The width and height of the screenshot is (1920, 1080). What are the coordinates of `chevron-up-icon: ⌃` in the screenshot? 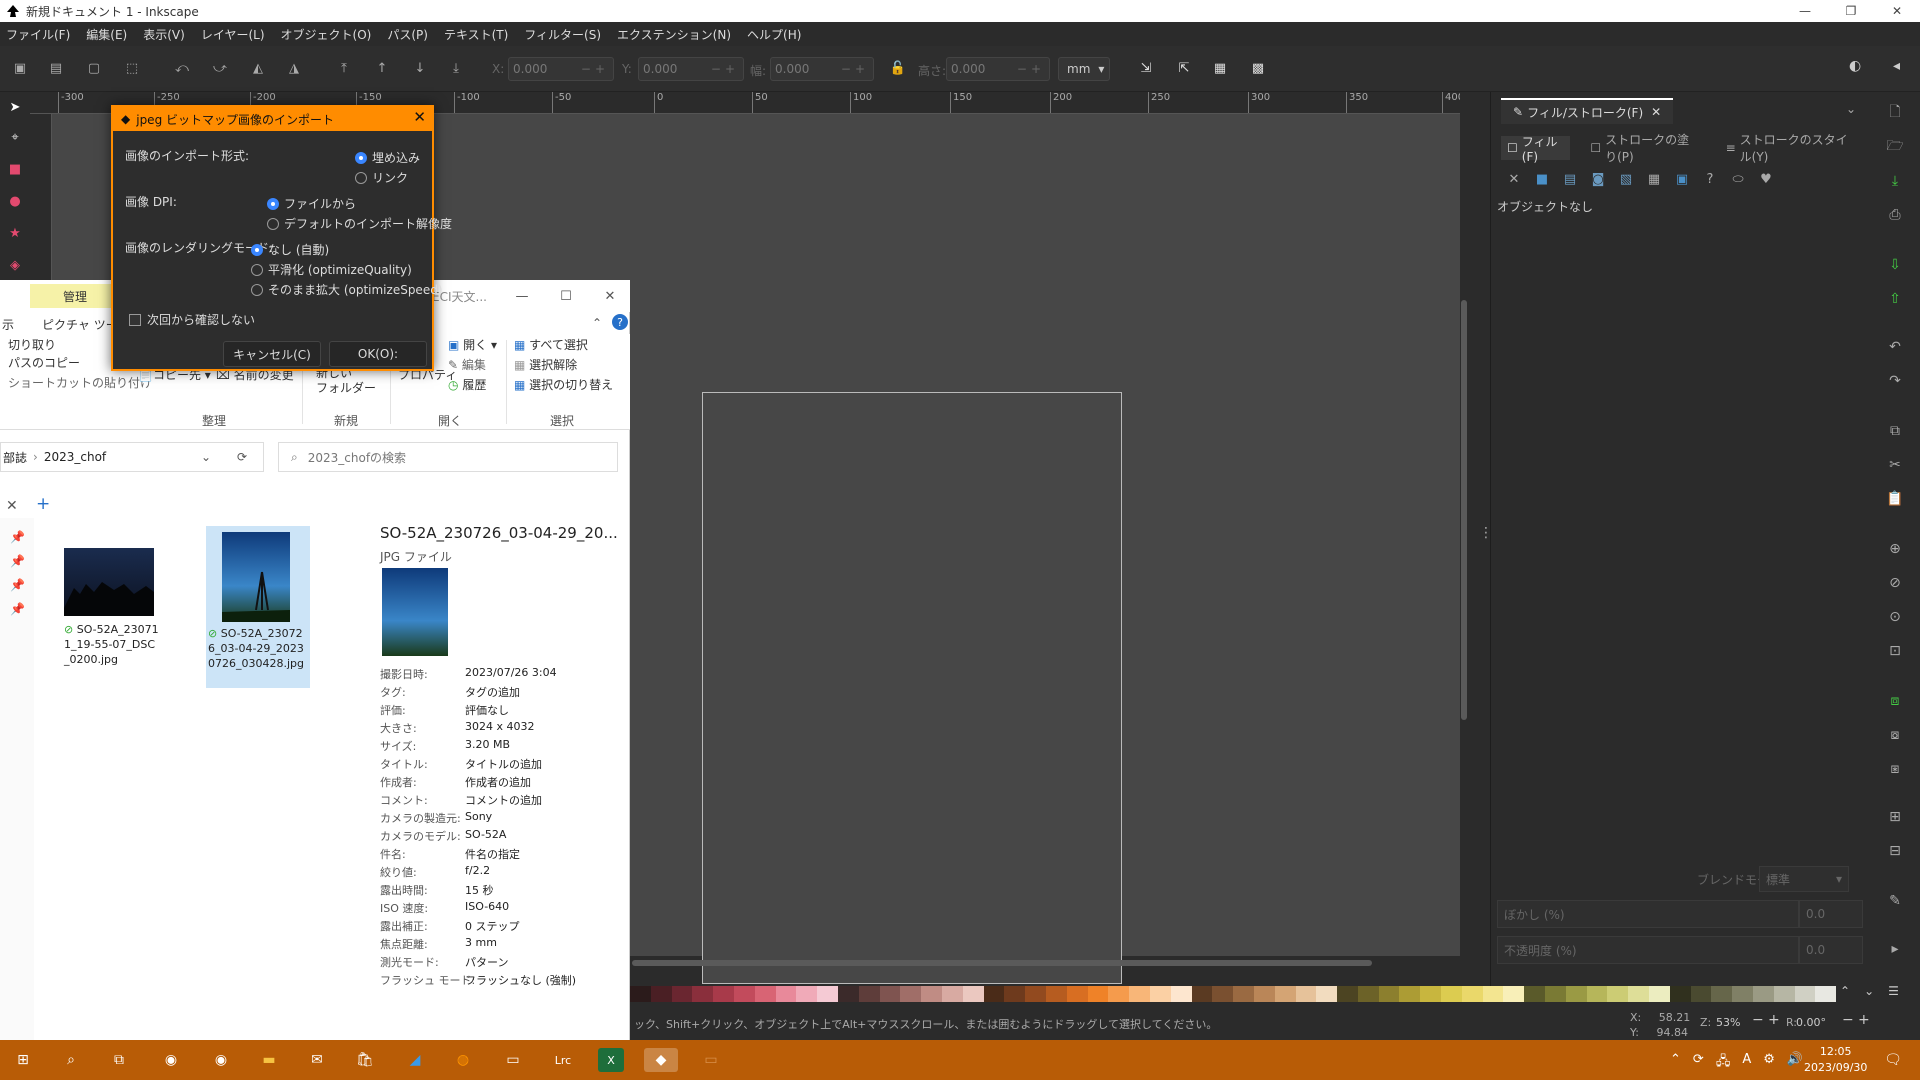 It's located at (1845, 991).